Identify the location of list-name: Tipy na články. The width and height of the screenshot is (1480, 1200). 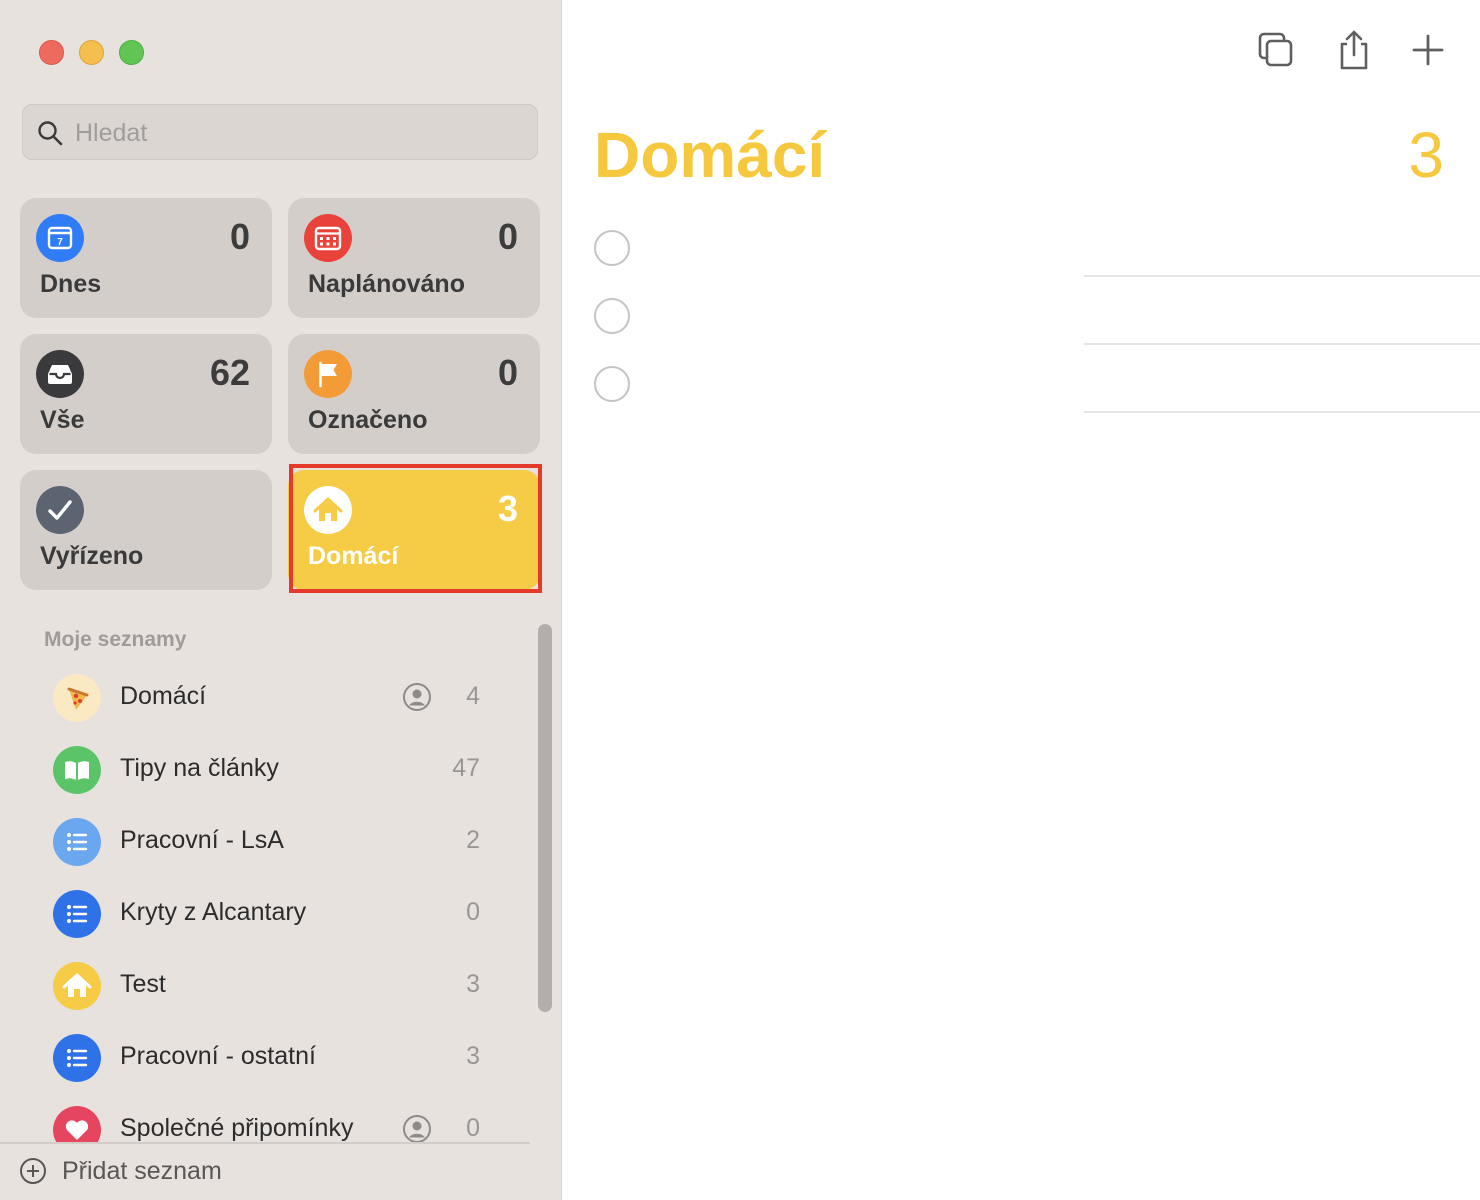
(199, 768).